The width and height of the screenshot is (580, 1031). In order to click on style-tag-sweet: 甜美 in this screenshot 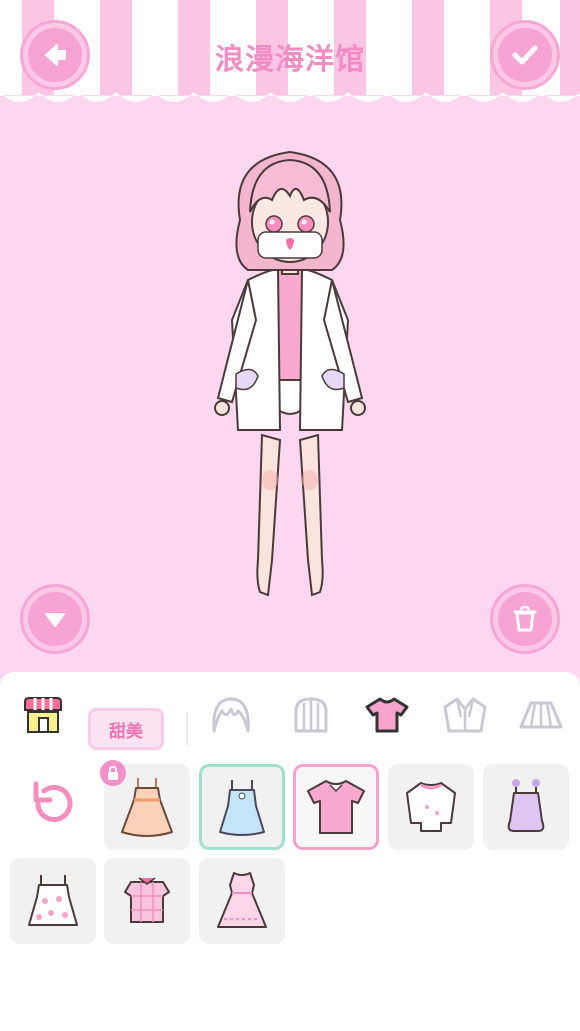, I will do `click(126, 729)`.